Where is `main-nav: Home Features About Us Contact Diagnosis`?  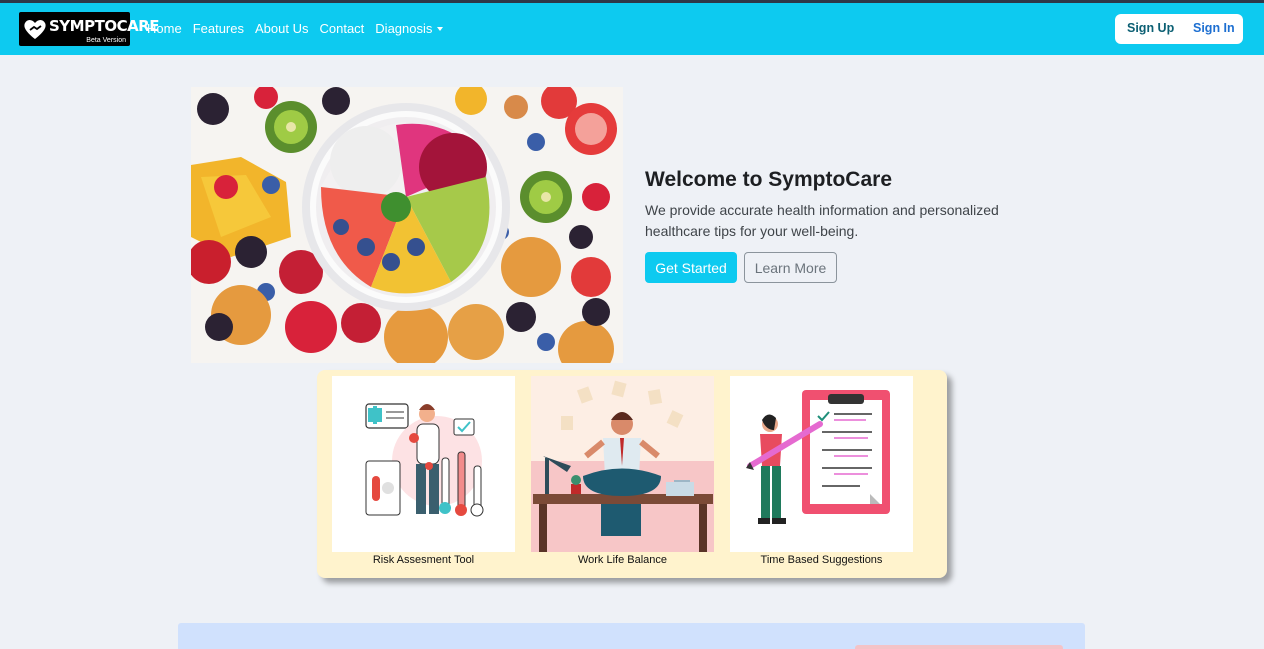
main-nav: Home Features About Us Contact Diagnosis is located at coordinates (300, 28).